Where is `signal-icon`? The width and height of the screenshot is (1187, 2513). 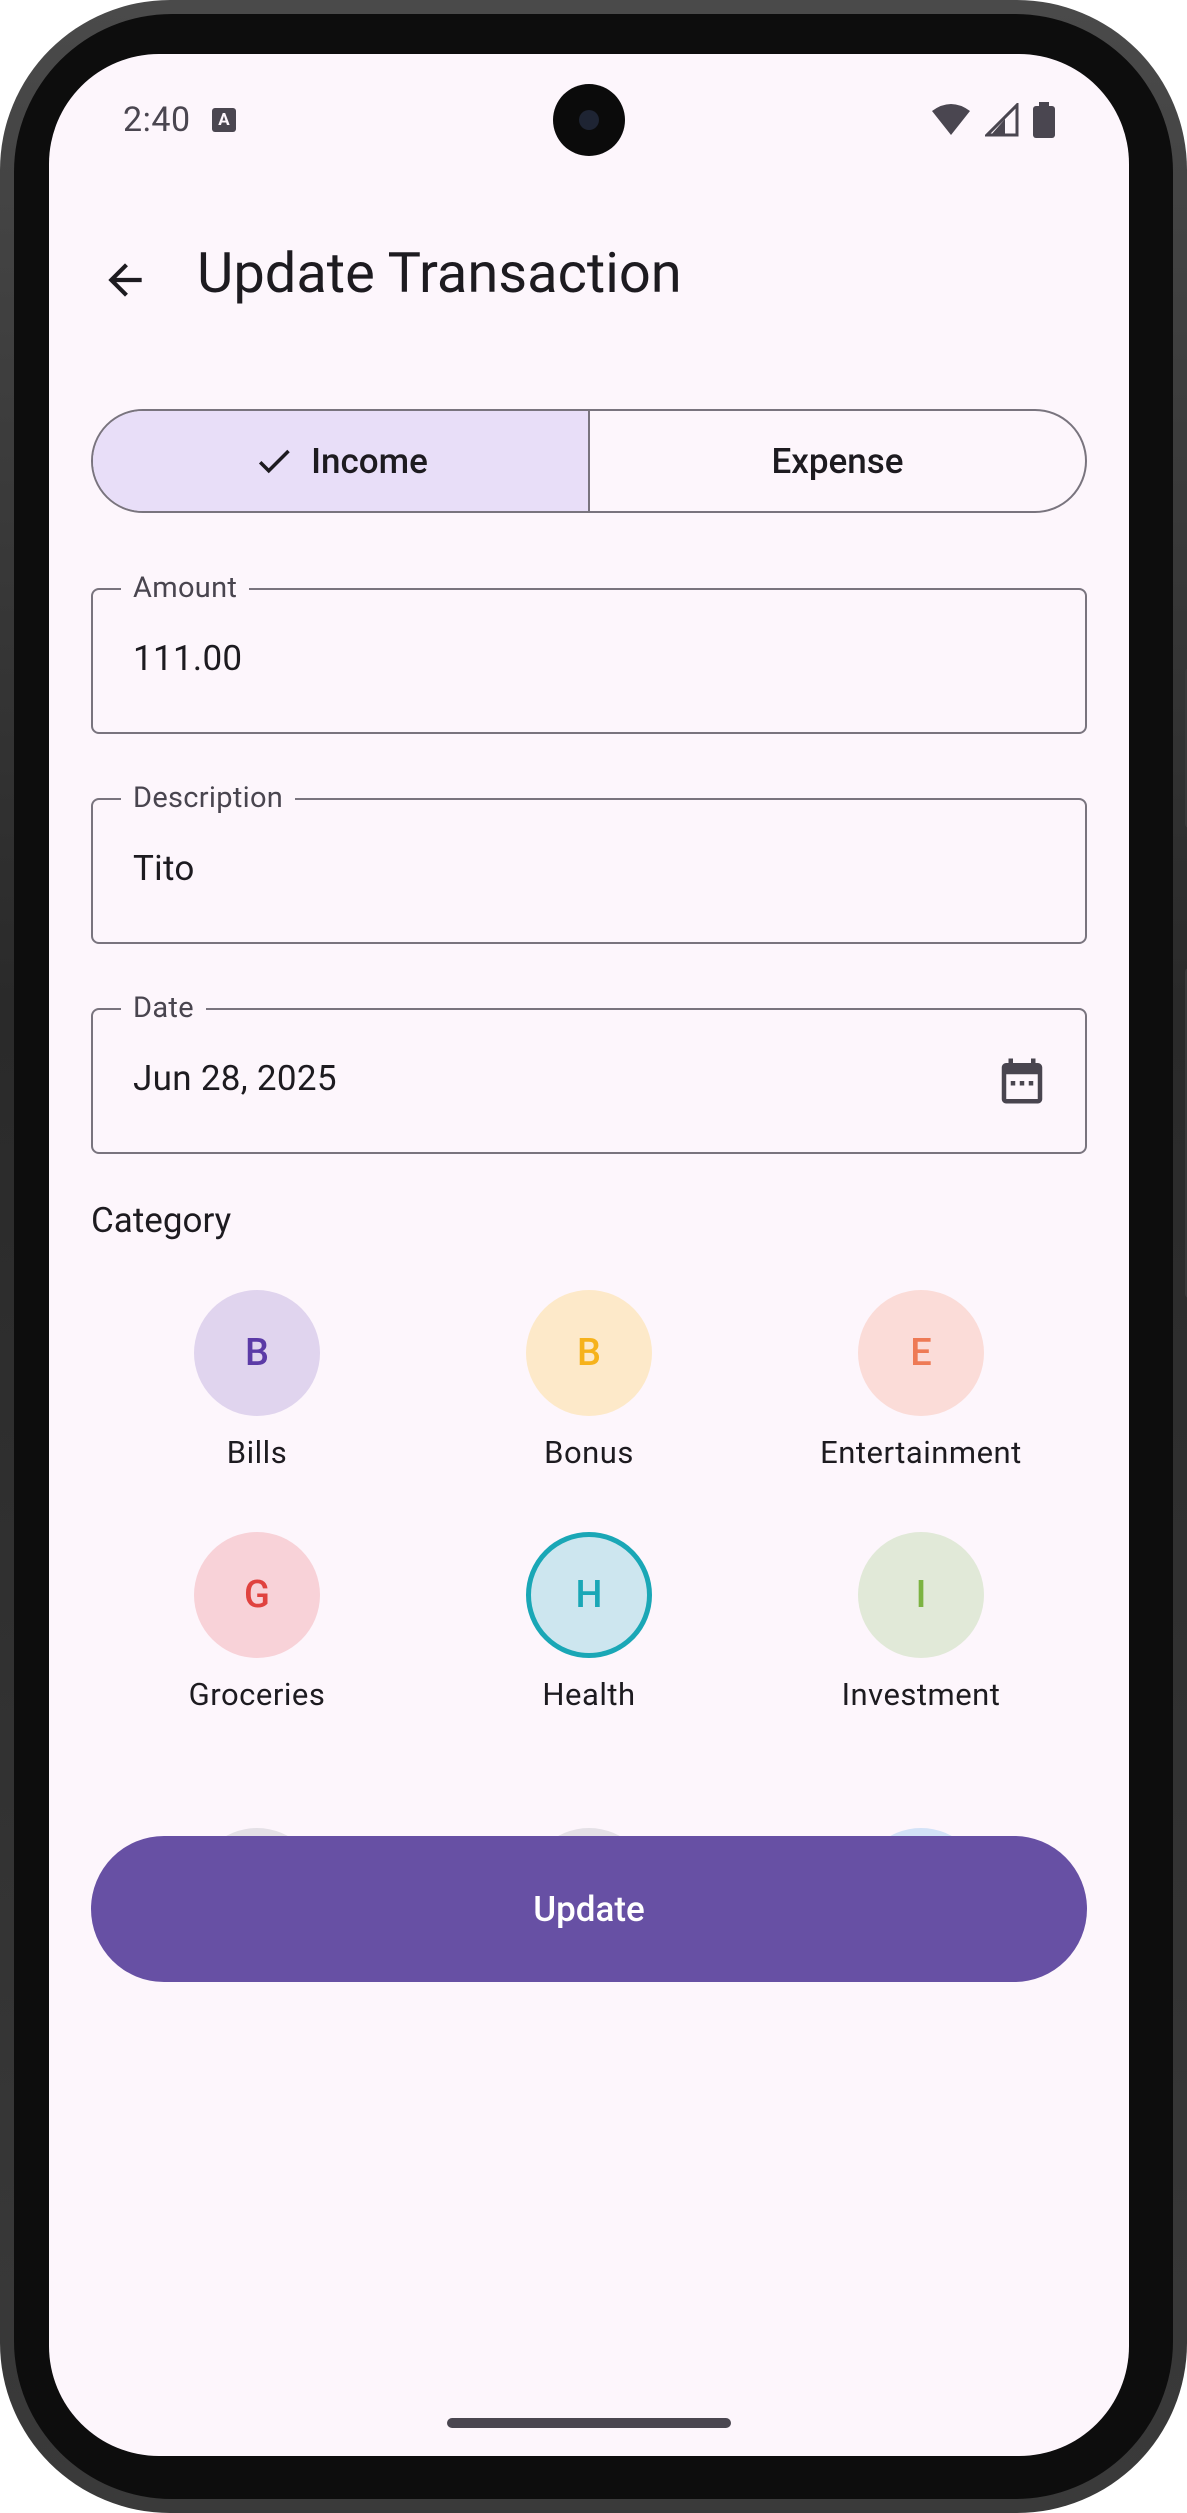
signal-icon is located at coordinates (1002, 120).